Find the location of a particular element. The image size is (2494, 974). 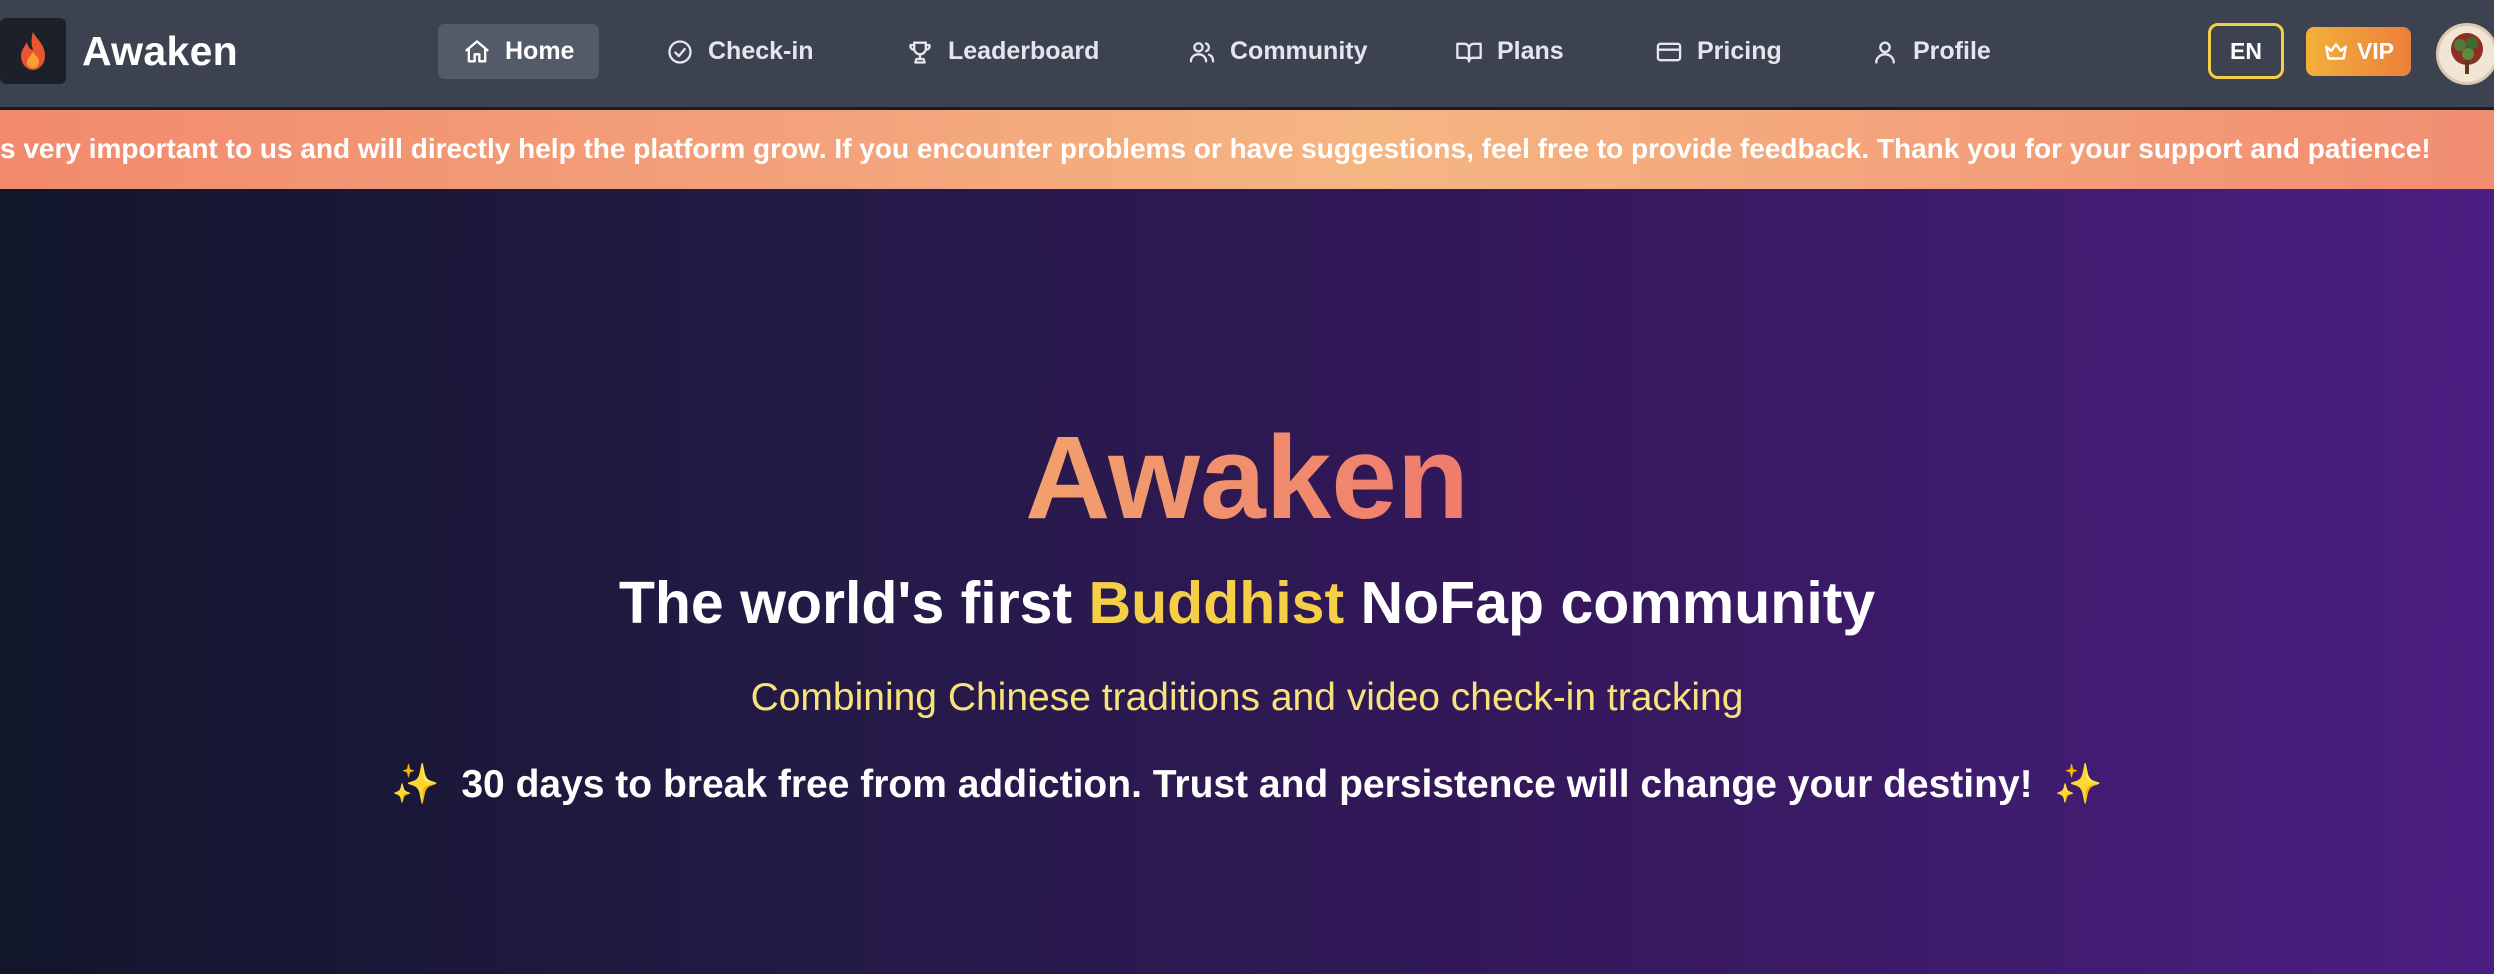

avatar is located at coordinates (2465, 54).